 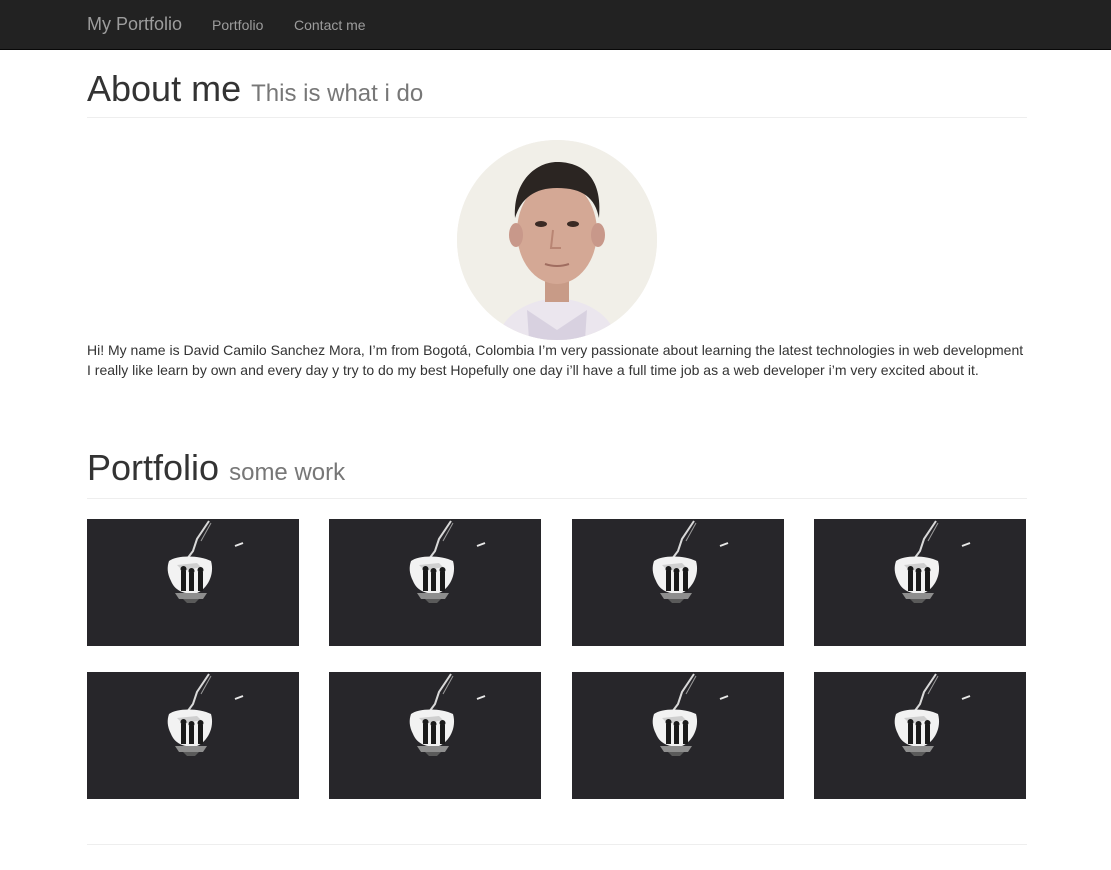 What do you see at coordinates (337, 93) in the screenshot?
I see `about-subtitle: This is what i do` at bounding box center [337, 93].